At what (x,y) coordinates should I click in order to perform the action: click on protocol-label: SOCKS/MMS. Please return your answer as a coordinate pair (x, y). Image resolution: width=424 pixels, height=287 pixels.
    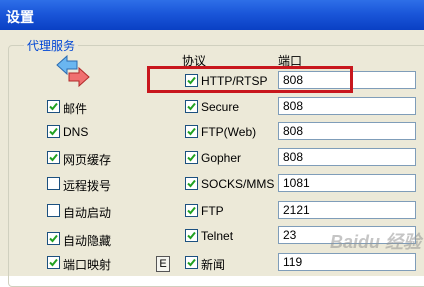
    Looking at the image, I should click on (238, 184).